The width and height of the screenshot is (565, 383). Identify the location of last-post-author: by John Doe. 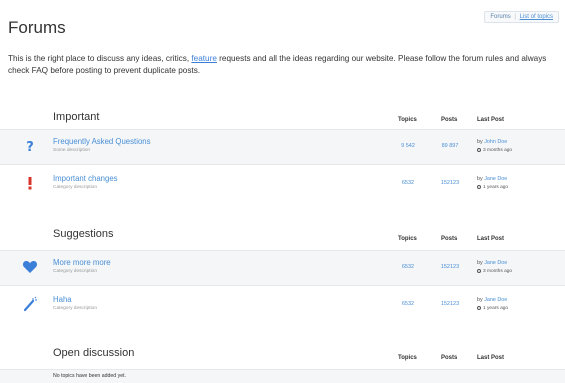
(492, 142).